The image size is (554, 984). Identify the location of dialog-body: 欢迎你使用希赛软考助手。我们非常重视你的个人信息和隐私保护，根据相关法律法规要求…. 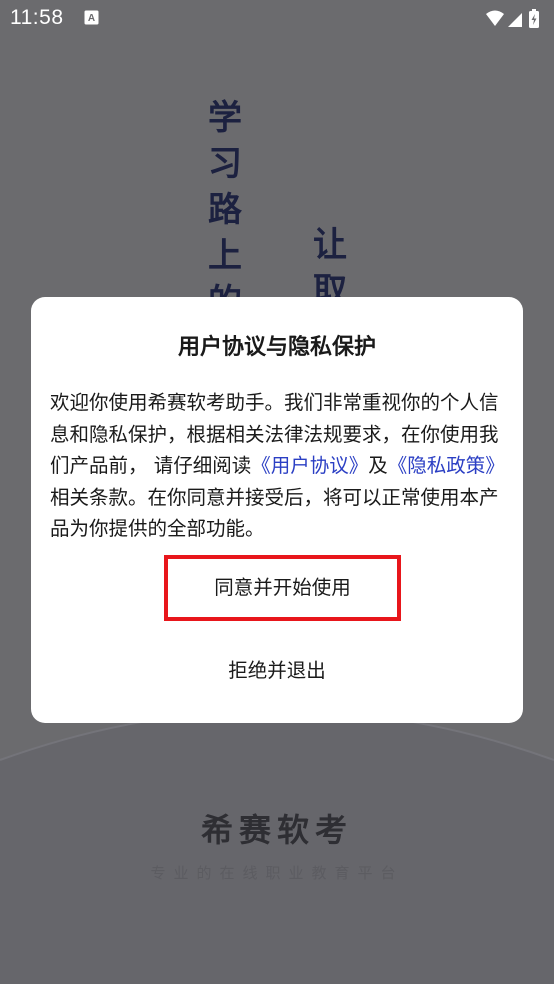
(280, 466).